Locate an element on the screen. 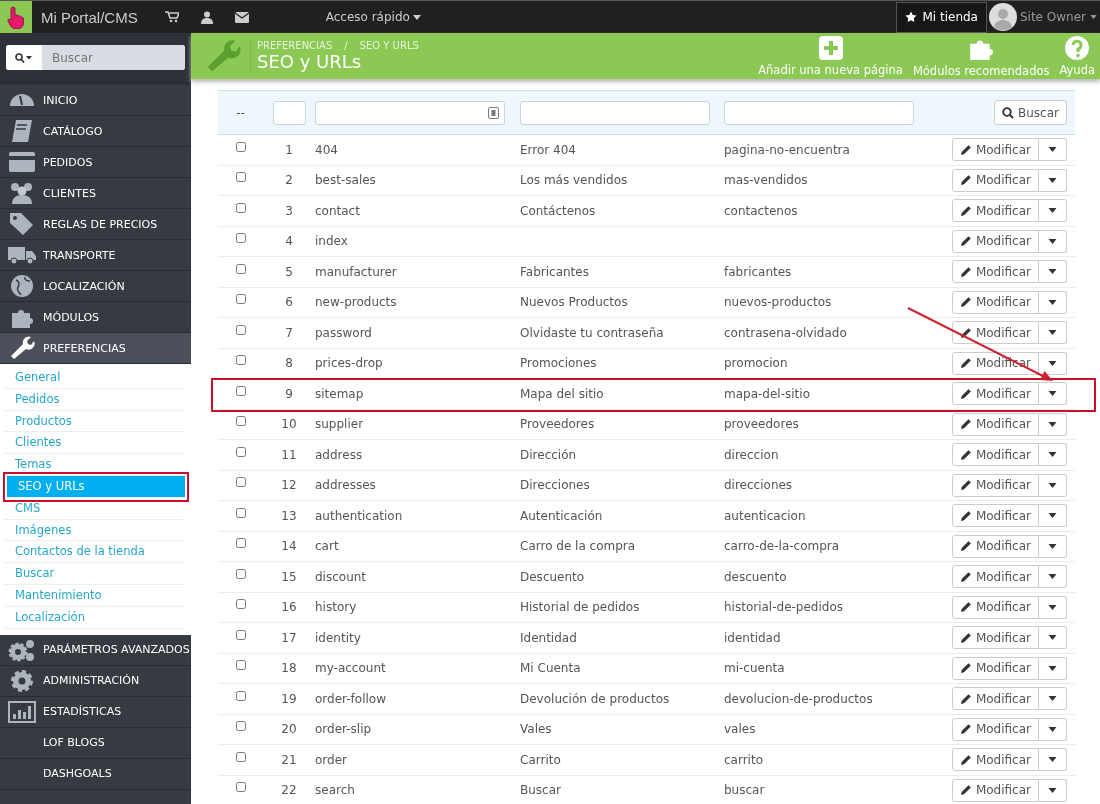 The width and height of the screenshot is (1100, 804). mail-icon is located at coordinates (241, 17).